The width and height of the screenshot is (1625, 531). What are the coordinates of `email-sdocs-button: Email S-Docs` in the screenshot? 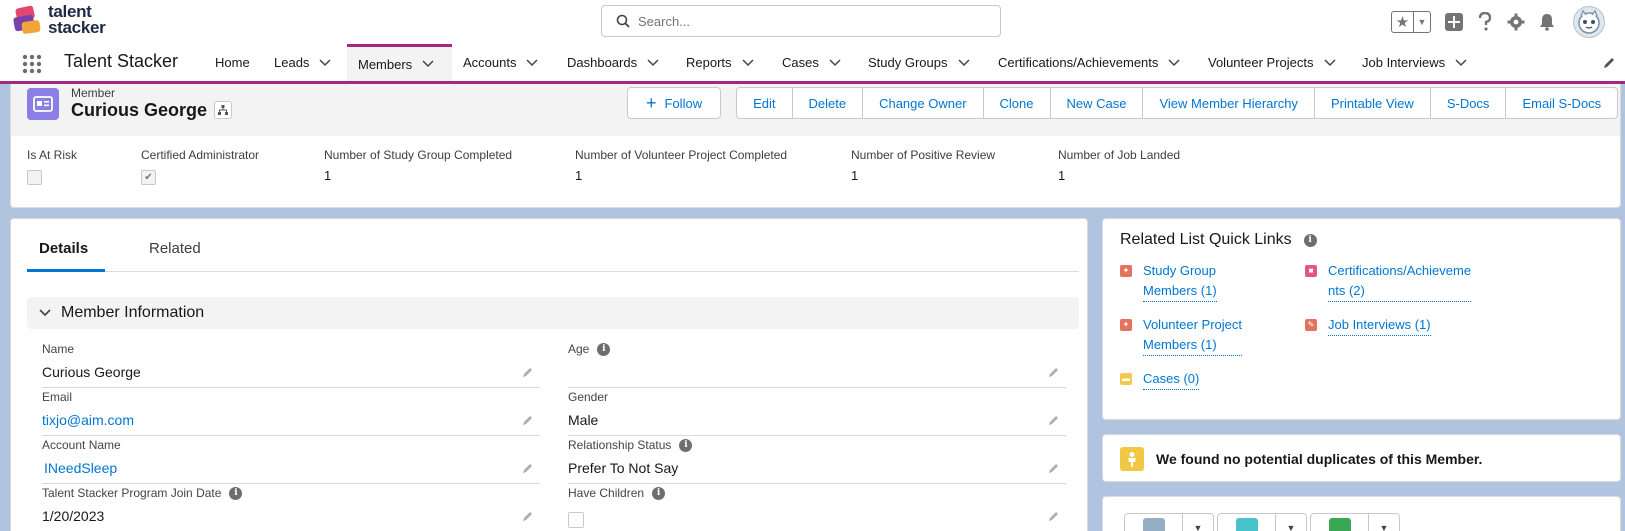 It's located at (1562, 103).